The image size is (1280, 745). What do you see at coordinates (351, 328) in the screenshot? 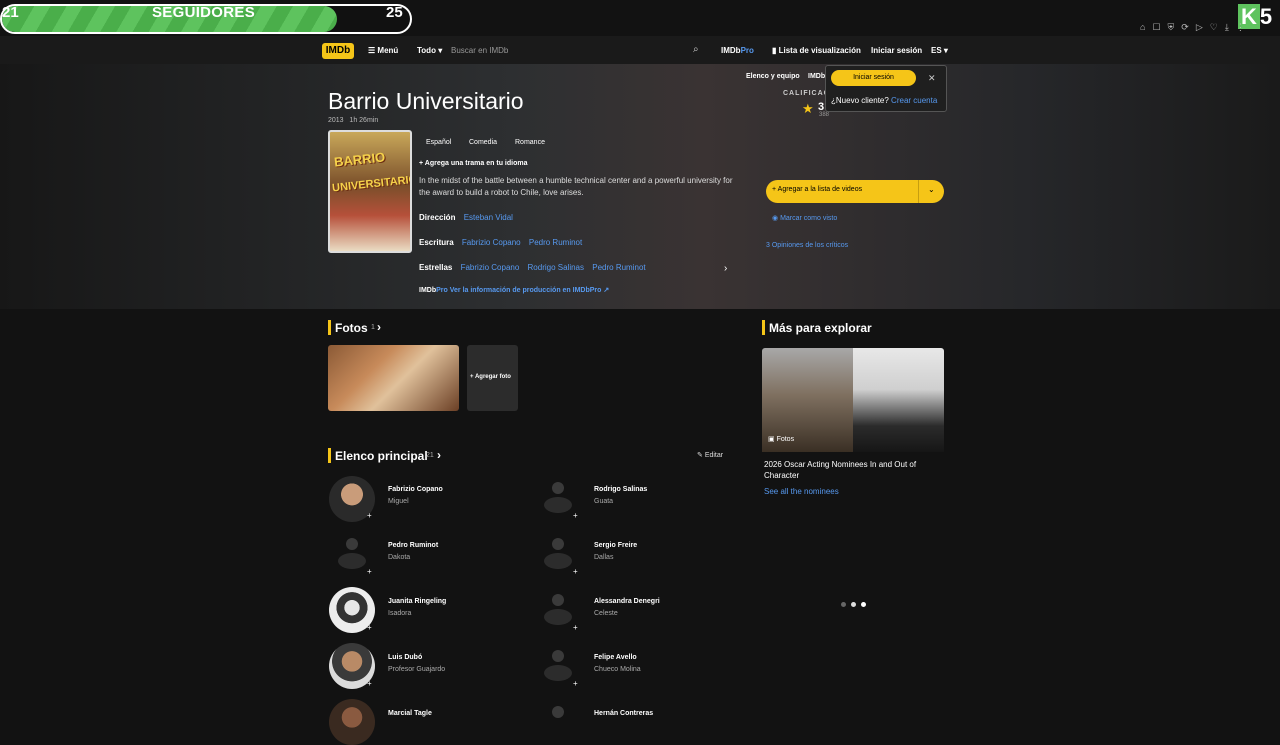
I see `photos-title: Fotos` at bounding box center [351, 328].